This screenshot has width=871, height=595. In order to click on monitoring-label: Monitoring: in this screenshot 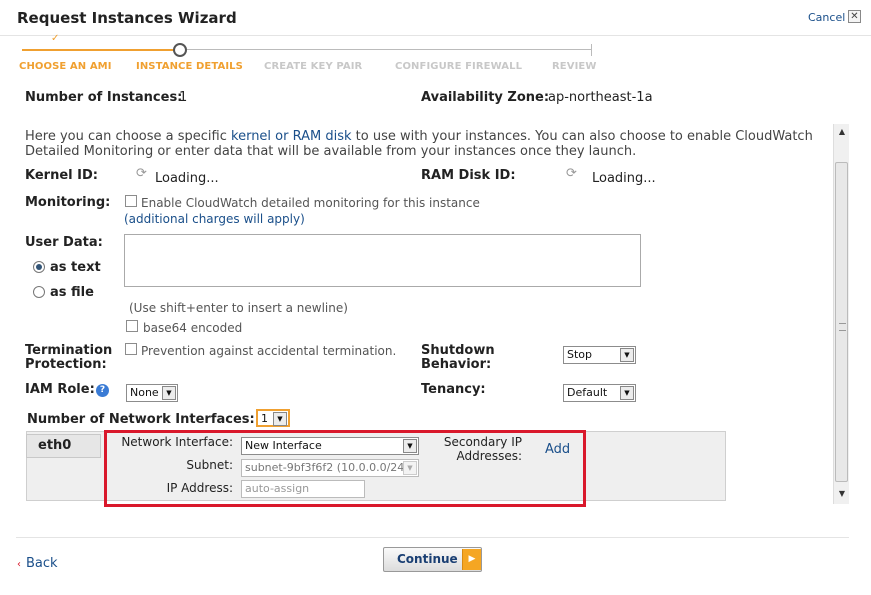, I will do `click(68, 202)`.